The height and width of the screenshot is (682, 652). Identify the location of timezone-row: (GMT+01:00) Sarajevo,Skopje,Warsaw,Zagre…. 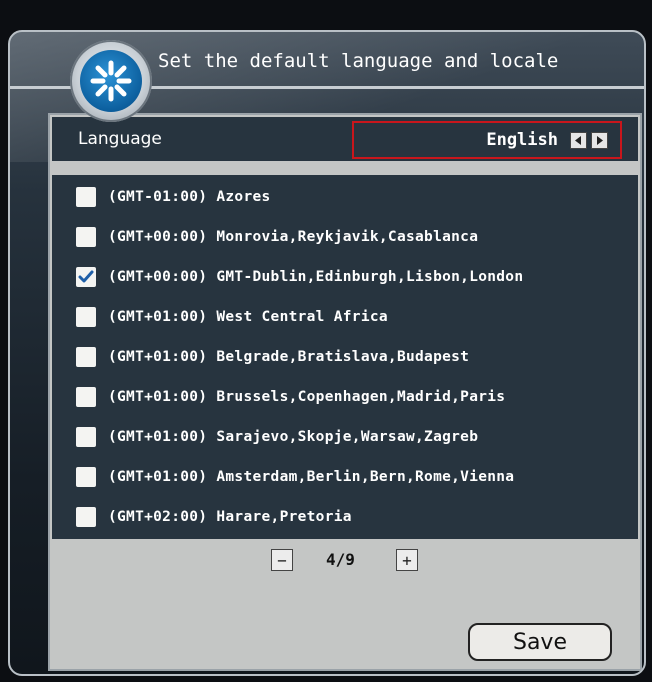
(345, 437).